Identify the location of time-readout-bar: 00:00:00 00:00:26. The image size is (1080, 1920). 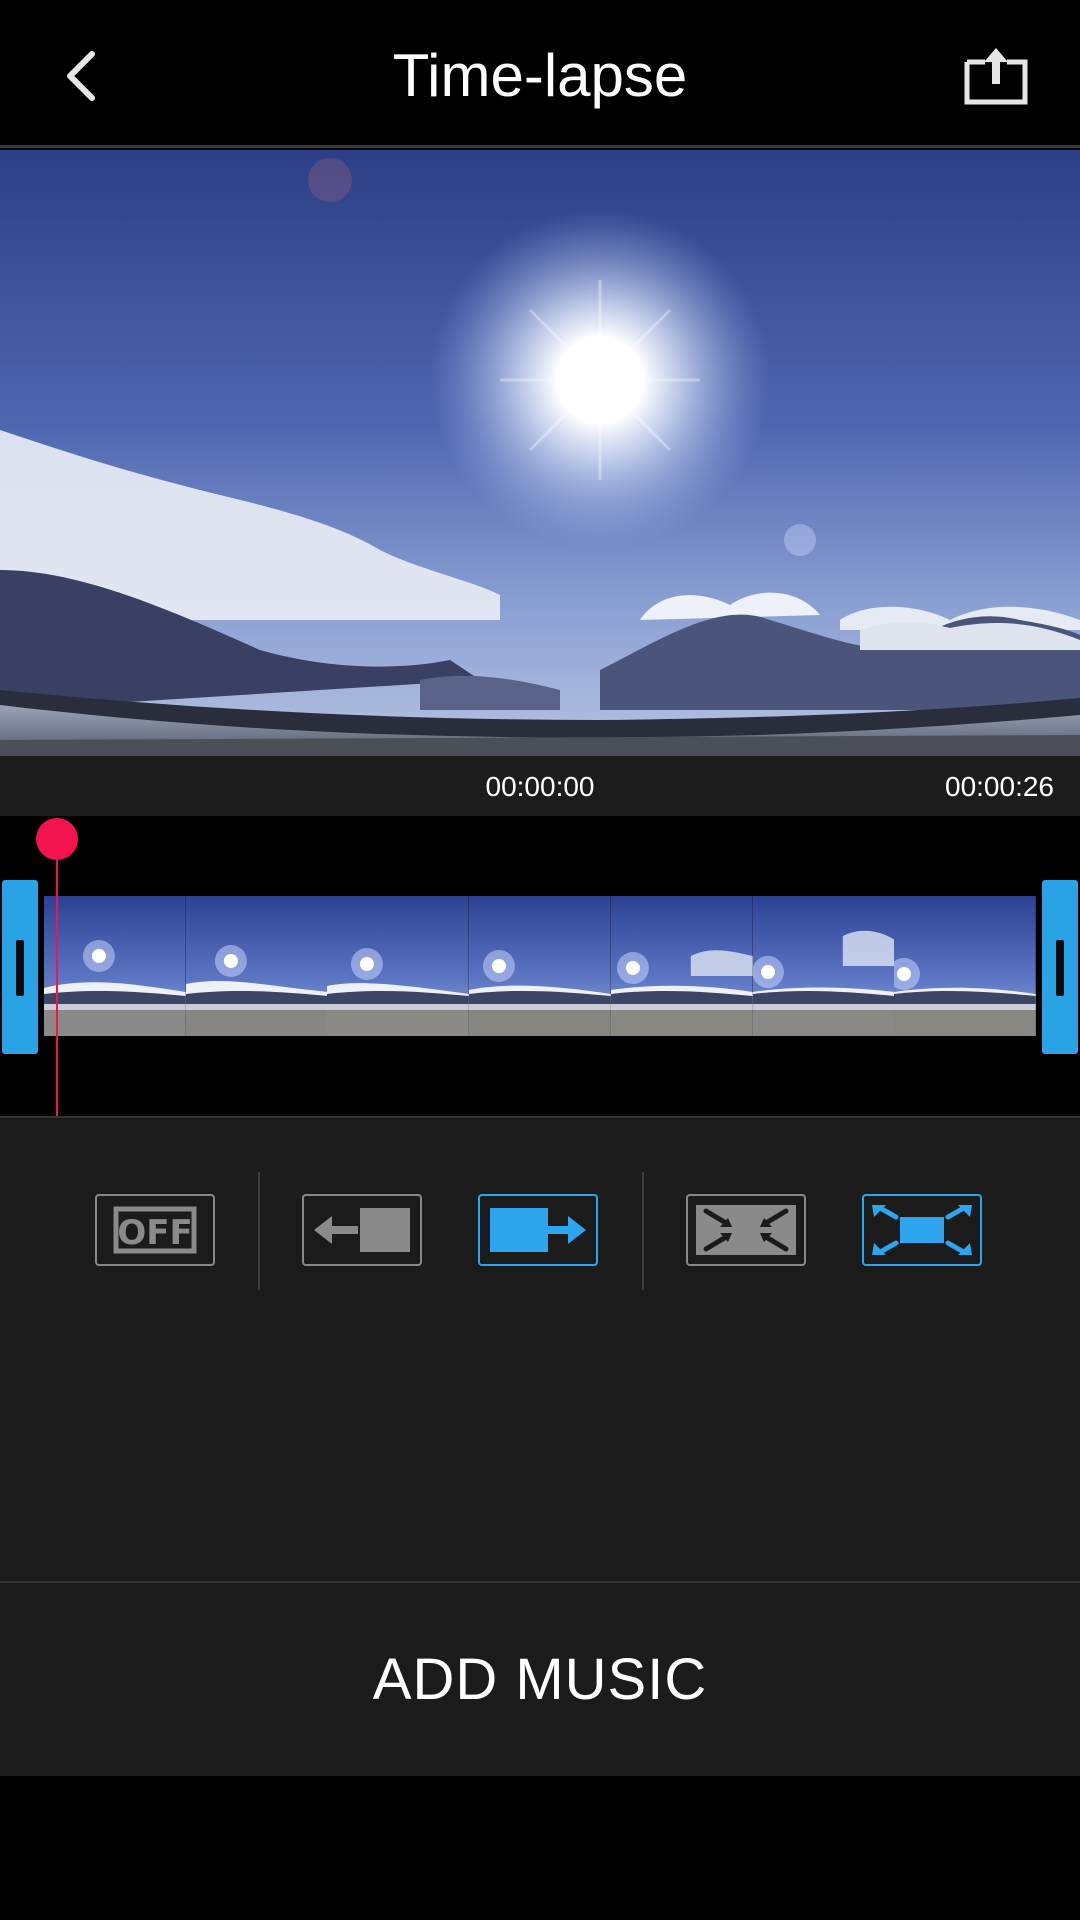
(540, 786).